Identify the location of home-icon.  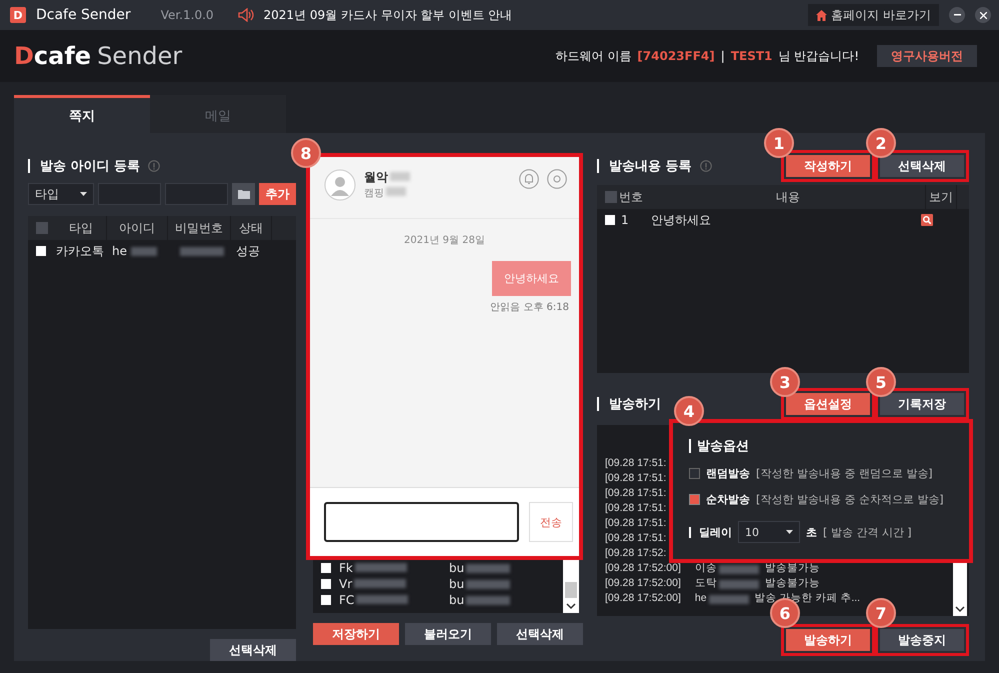
(822, 15).